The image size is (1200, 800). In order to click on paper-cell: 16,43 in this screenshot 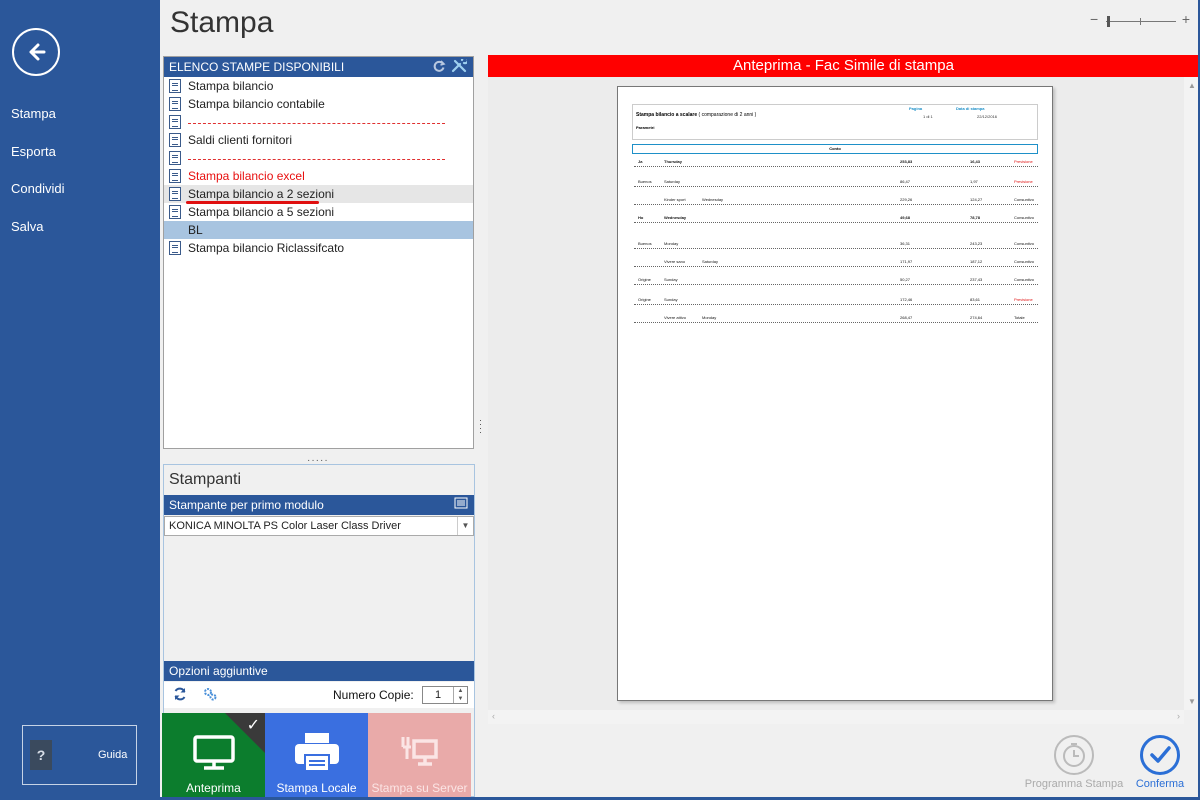, I will do `click(975, 161)`.